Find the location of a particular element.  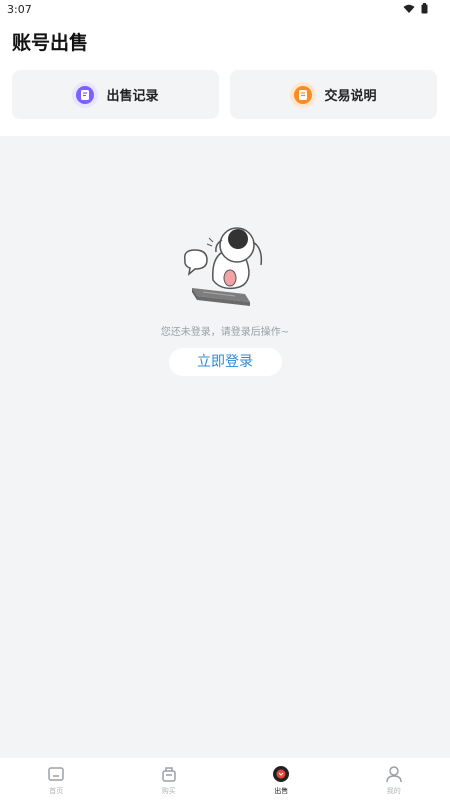

tab-sell: 出售 is located at coordinates (281, 779).